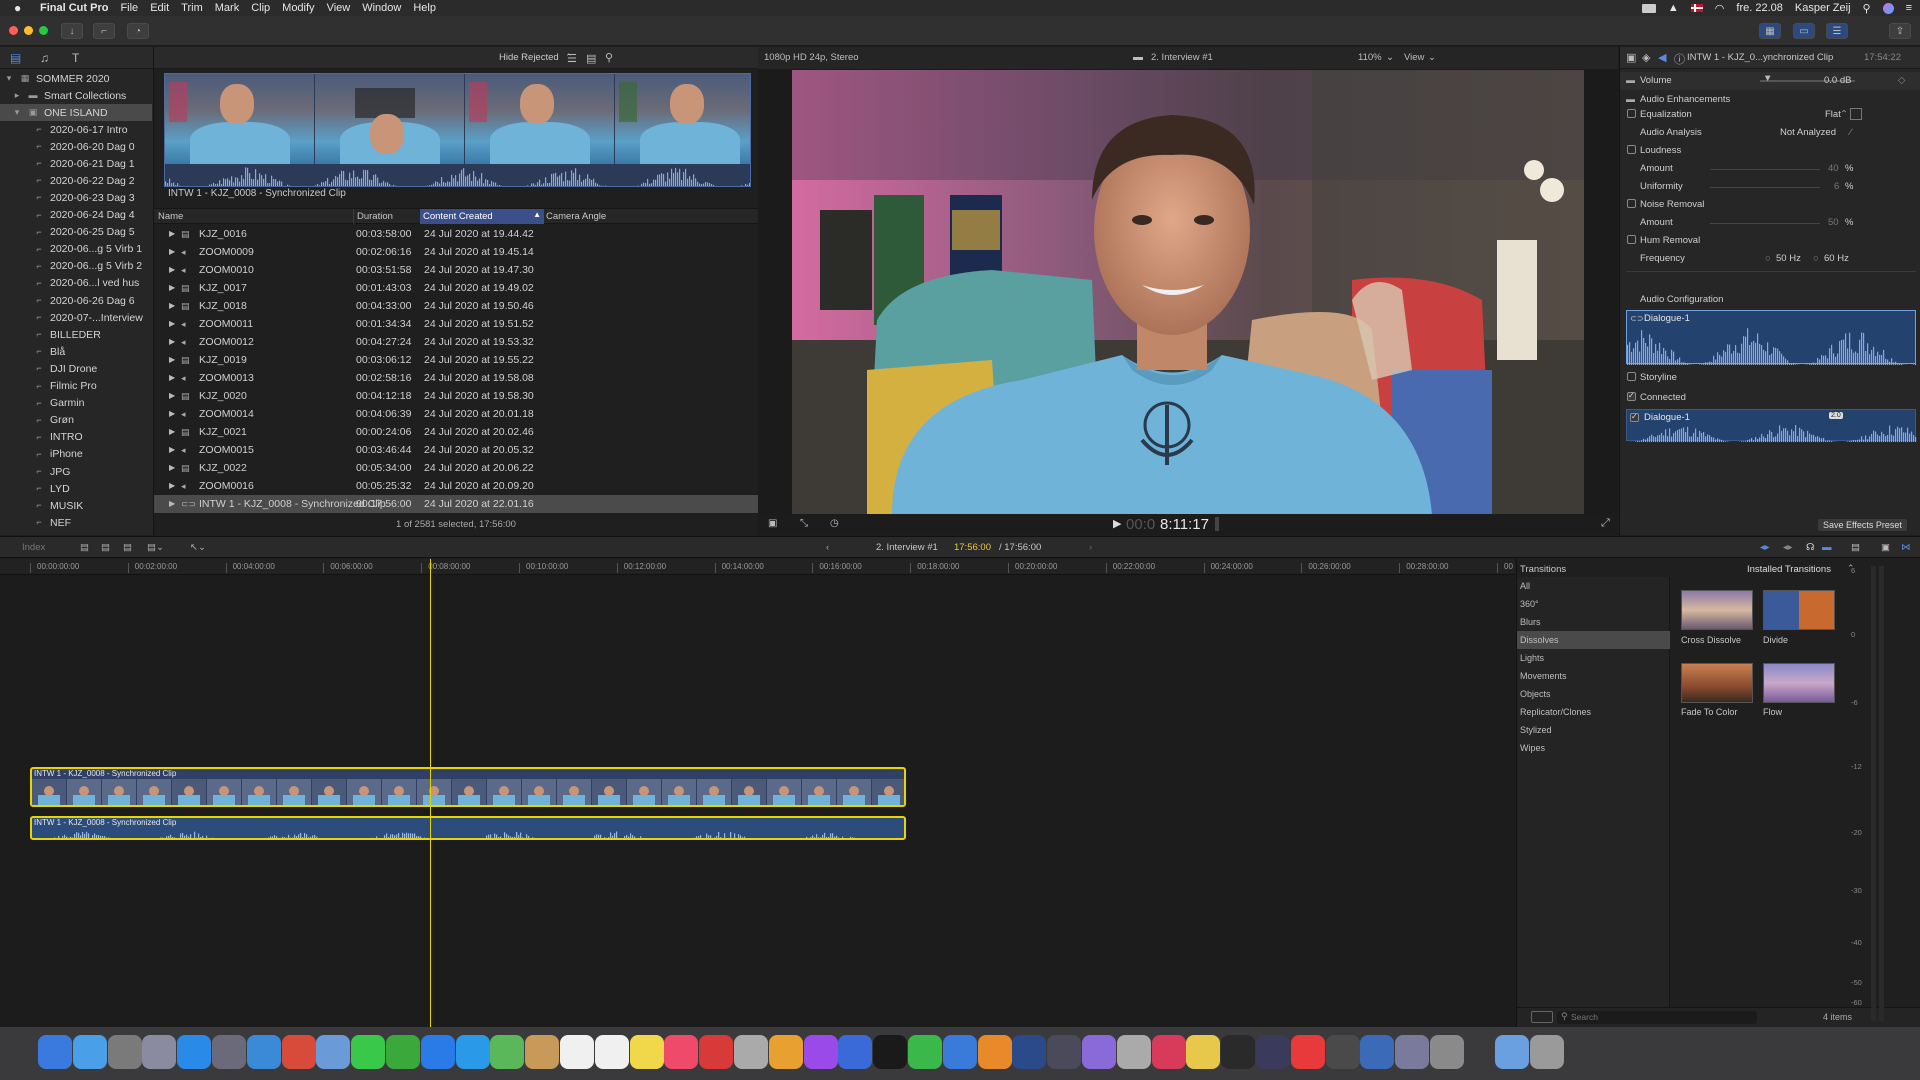 Image resolution: width=1920 pixels, height=1080 pixels. Describe the element at coordinates (1090, 547) in the screenshot. I see `forward-arrow-icon: ›` at that location.